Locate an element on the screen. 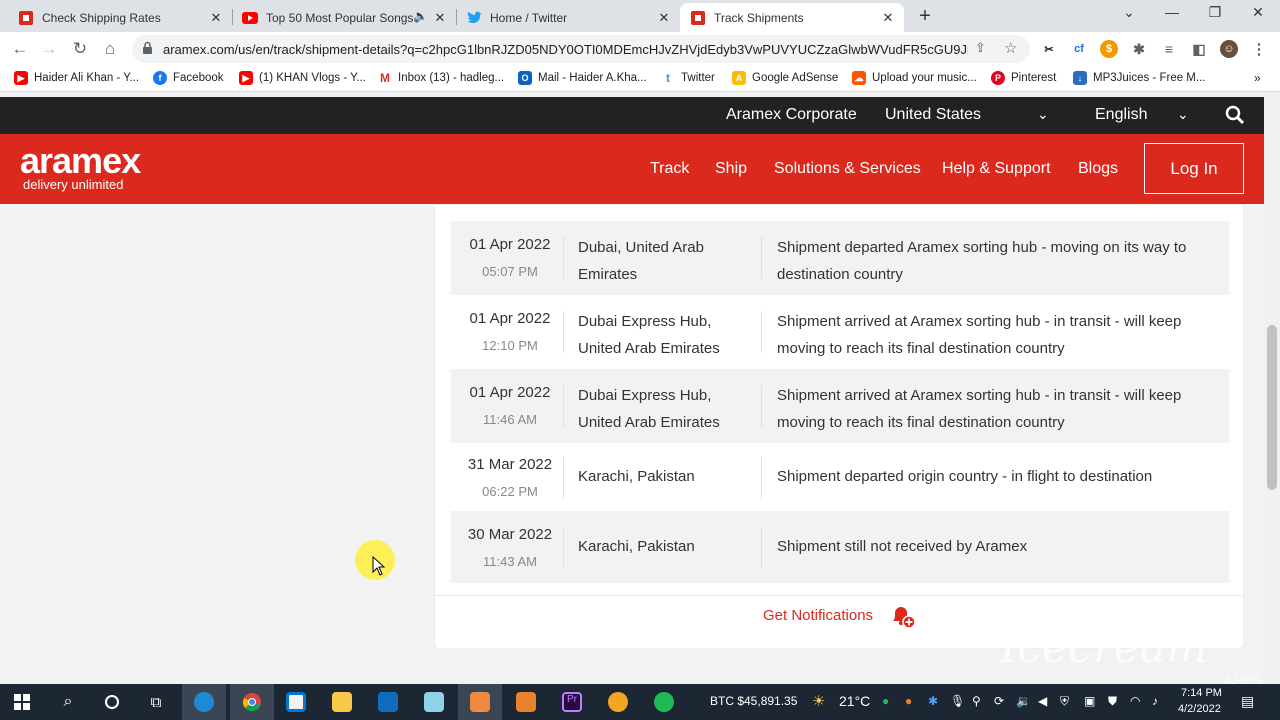 Image resolution: width=1280 pixels, height=720 pixels. country-selector: United States is located at coordinates (933, 115).